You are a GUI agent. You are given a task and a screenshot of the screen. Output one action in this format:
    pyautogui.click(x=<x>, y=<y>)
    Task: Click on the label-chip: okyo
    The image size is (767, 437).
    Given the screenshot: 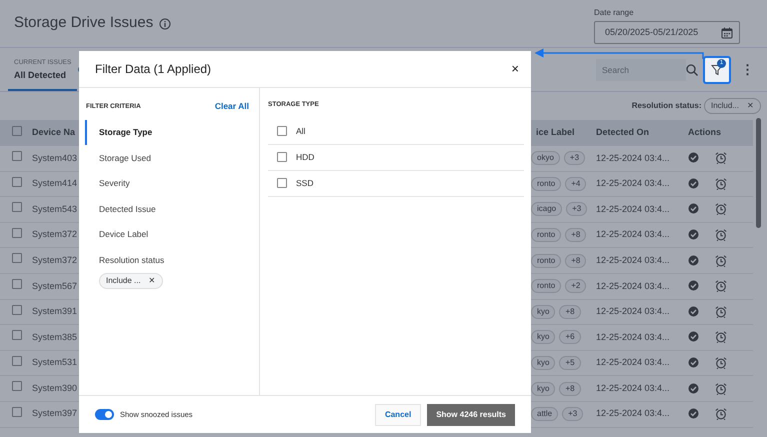 What is the action you would take?
    pyautogui.click(x=545, y=158)
    